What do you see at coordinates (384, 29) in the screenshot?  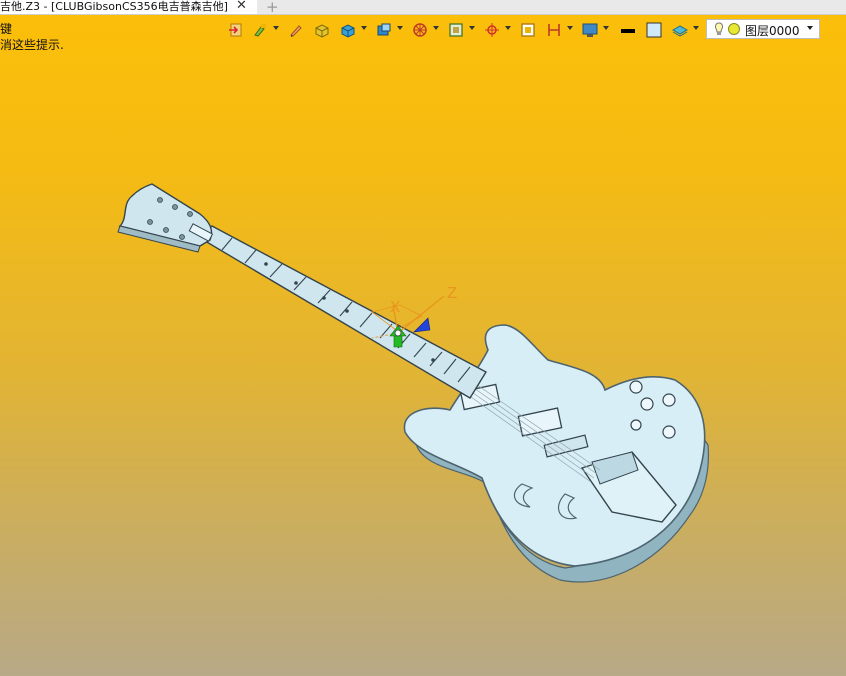 I see `view-cube-icon` at bounding box center [384, 29].